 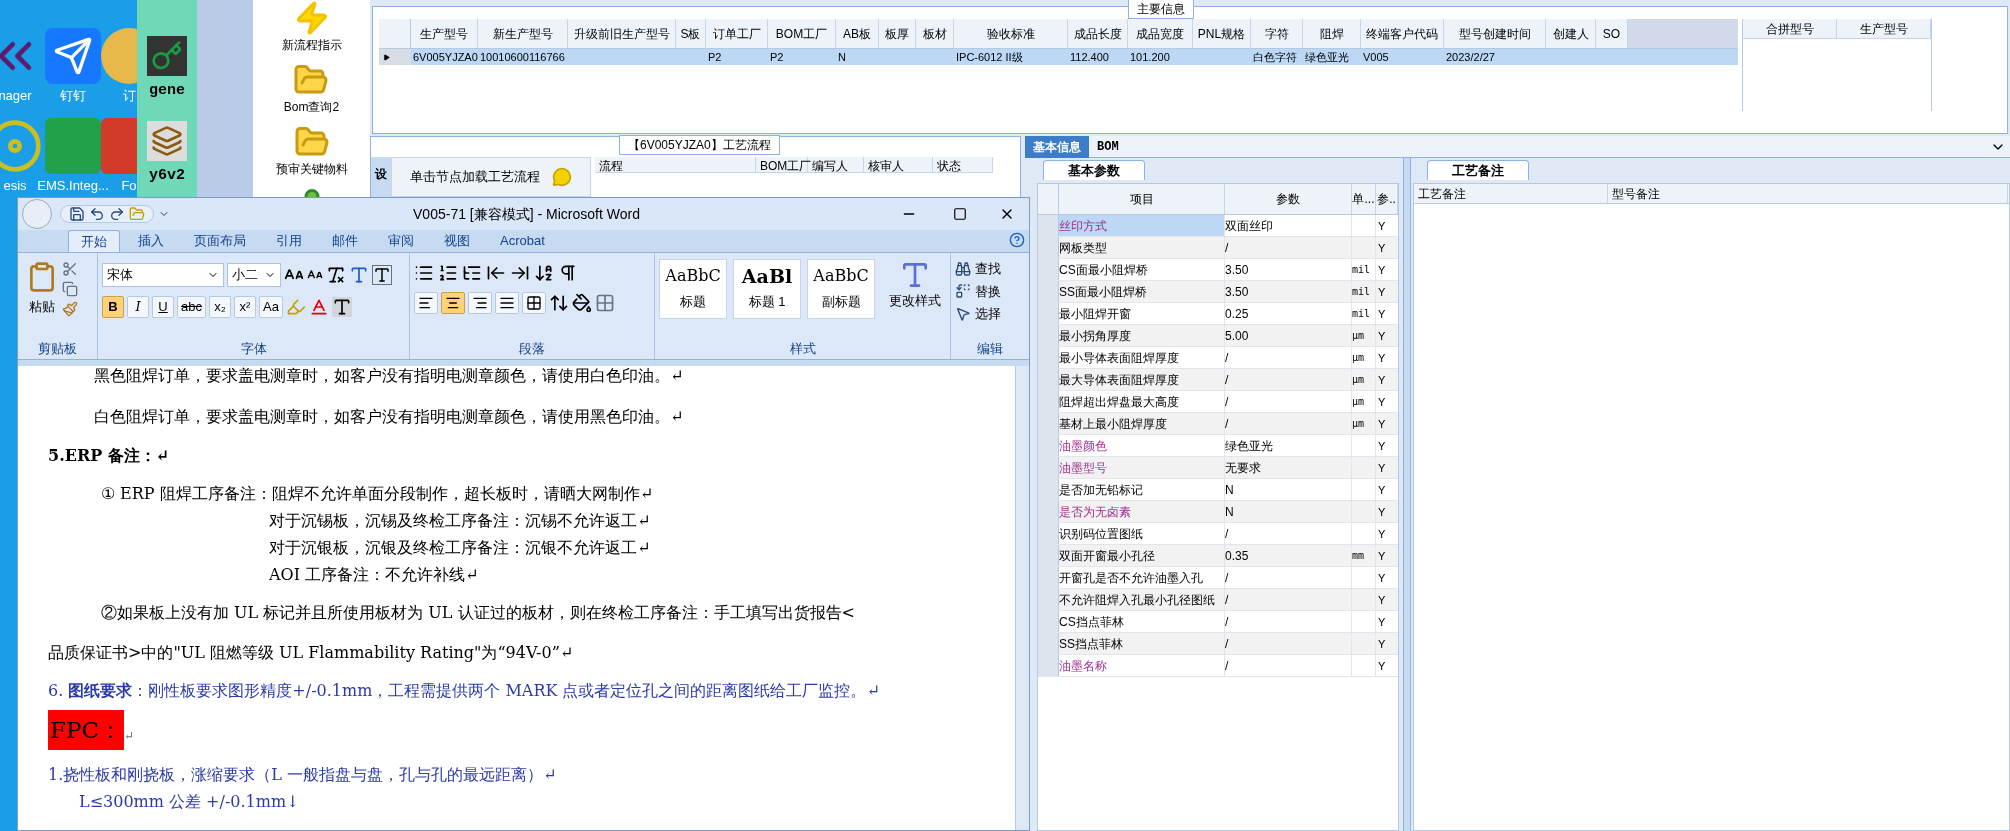 I want to click on format-button: x₂, so click(x=219, y=307).